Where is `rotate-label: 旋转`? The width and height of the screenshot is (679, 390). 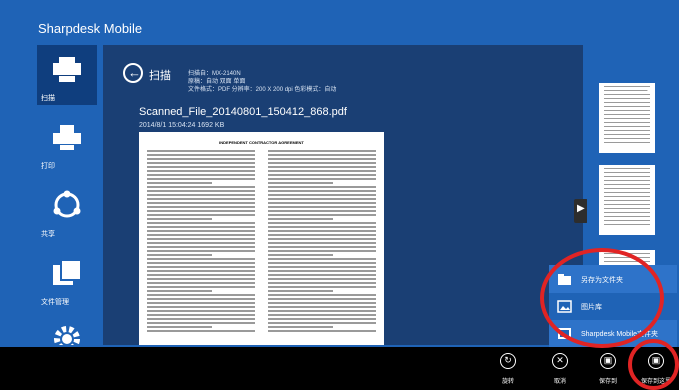 rotate-label: 旋转 is located at coordinates (507, 382).